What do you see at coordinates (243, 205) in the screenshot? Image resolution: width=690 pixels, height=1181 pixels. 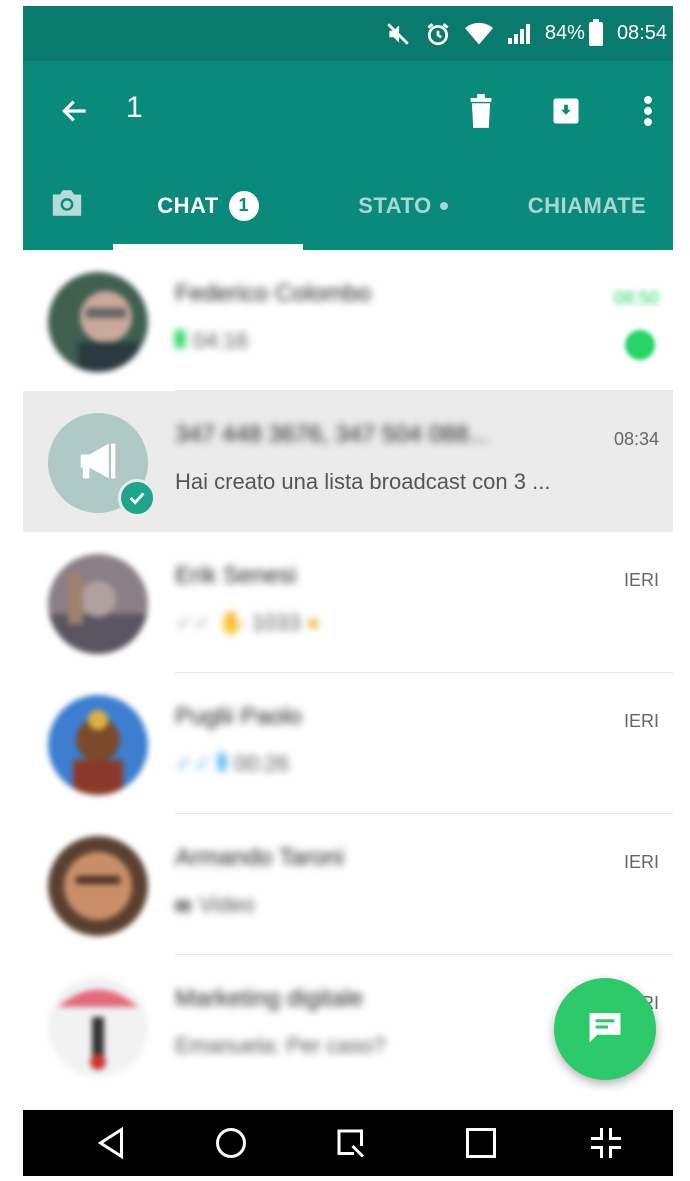 I see `unread-badge: 1` at bounding box center [243, 205].